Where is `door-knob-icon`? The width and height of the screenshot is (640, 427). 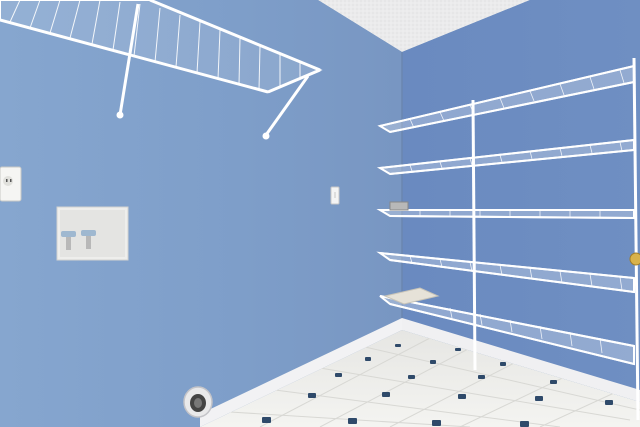
door-knob-icon is located at coordinates (634, 259).